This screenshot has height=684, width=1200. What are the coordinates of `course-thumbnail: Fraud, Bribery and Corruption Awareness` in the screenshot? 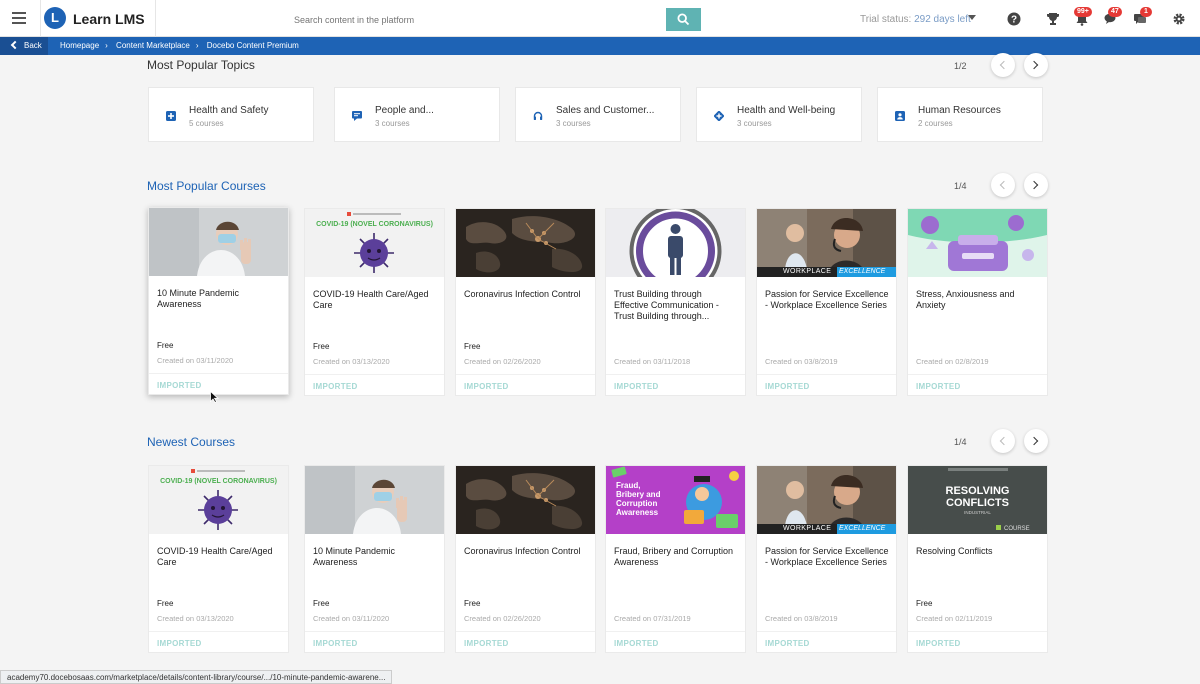 It's located at (675, 500).